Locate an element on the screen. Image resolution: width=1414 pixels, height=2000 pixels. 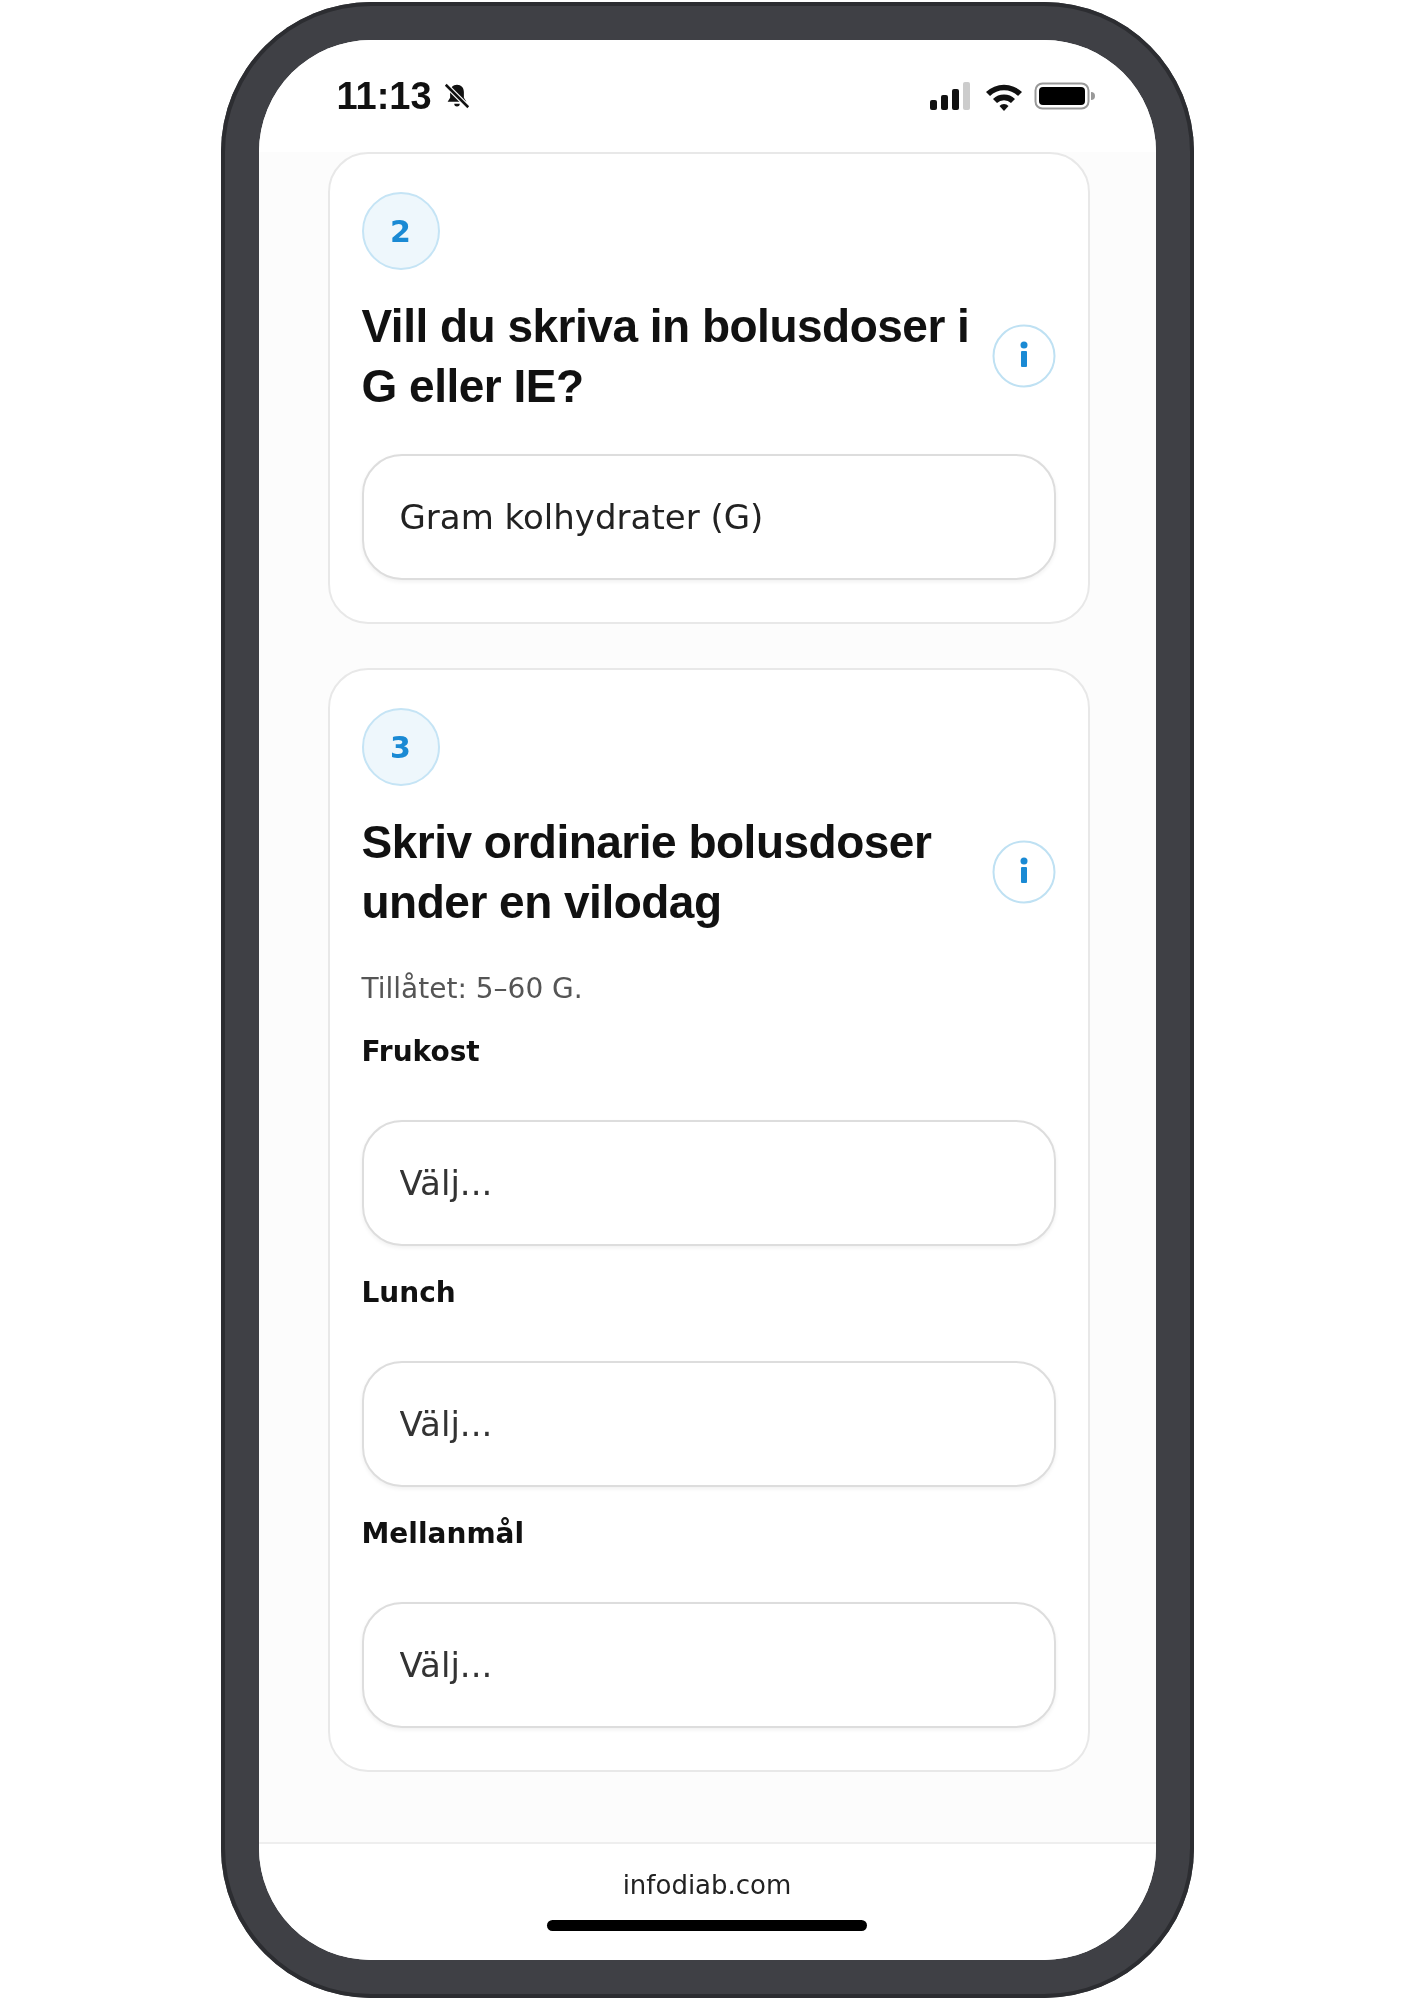
field-label: Frukost is located at coordinates (421, 1051).